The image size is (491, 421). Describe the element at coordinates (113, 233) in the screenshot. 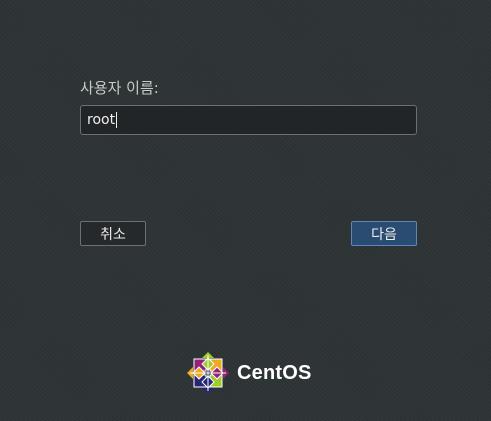

I see `cancel-button: 취소` at that location.